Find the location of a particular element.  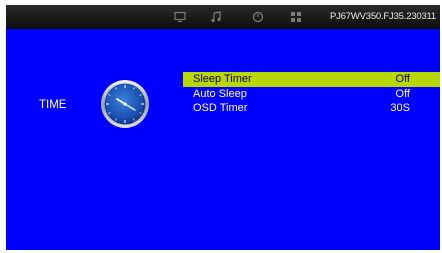

grid-icon is located at coordinates (296, 17).